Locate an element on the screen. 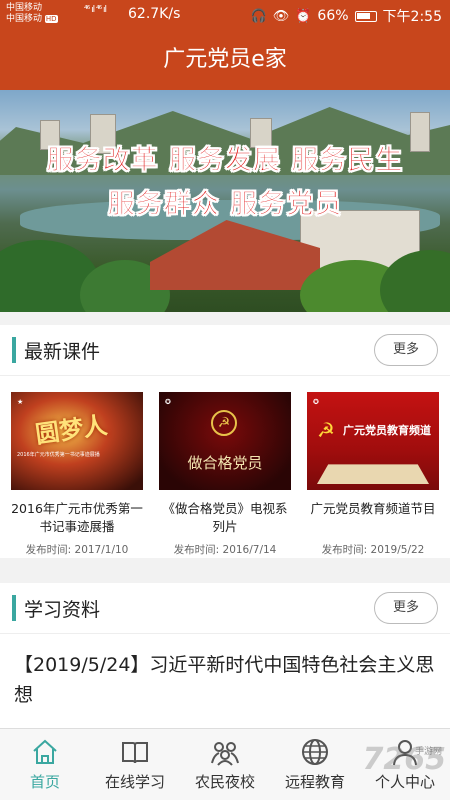  course-title: 《做合格党员》电视系列片 is located at coordinates (225, 518).